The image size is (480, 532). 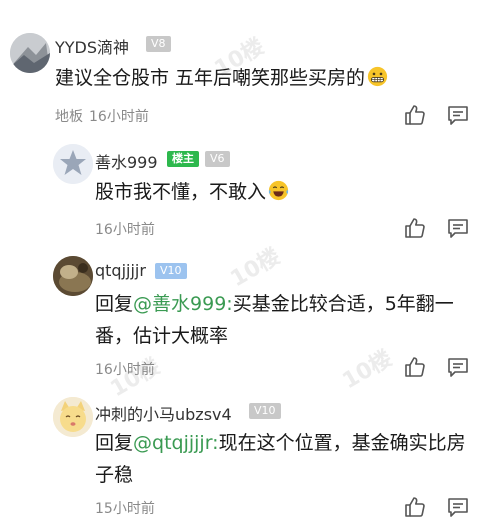 I want to click on username: YYDS滴神, so click(x=92, y=46).